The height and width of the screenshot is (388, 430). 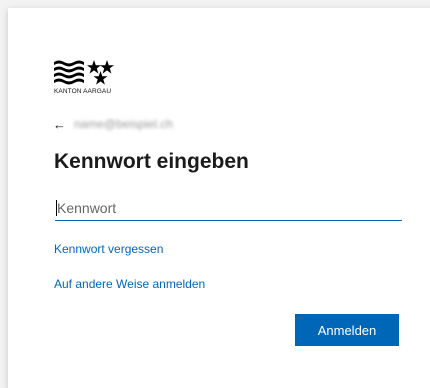 What do you see at coordinates (83, 91) in the screenshot?
I see `logo-text: KANTON AARGAU` at bounding box center [83, 91].